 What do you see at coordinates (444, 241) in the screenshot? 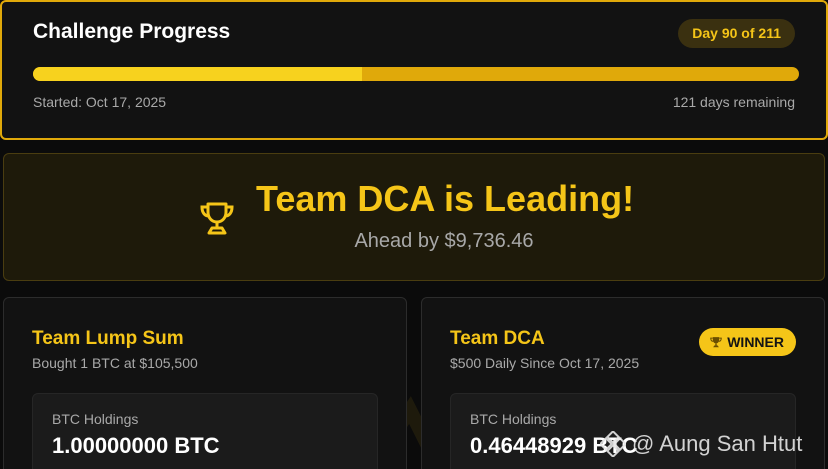
I see `leader-margin: Ahead by $9,736.46` at bounding box center [444, 241].